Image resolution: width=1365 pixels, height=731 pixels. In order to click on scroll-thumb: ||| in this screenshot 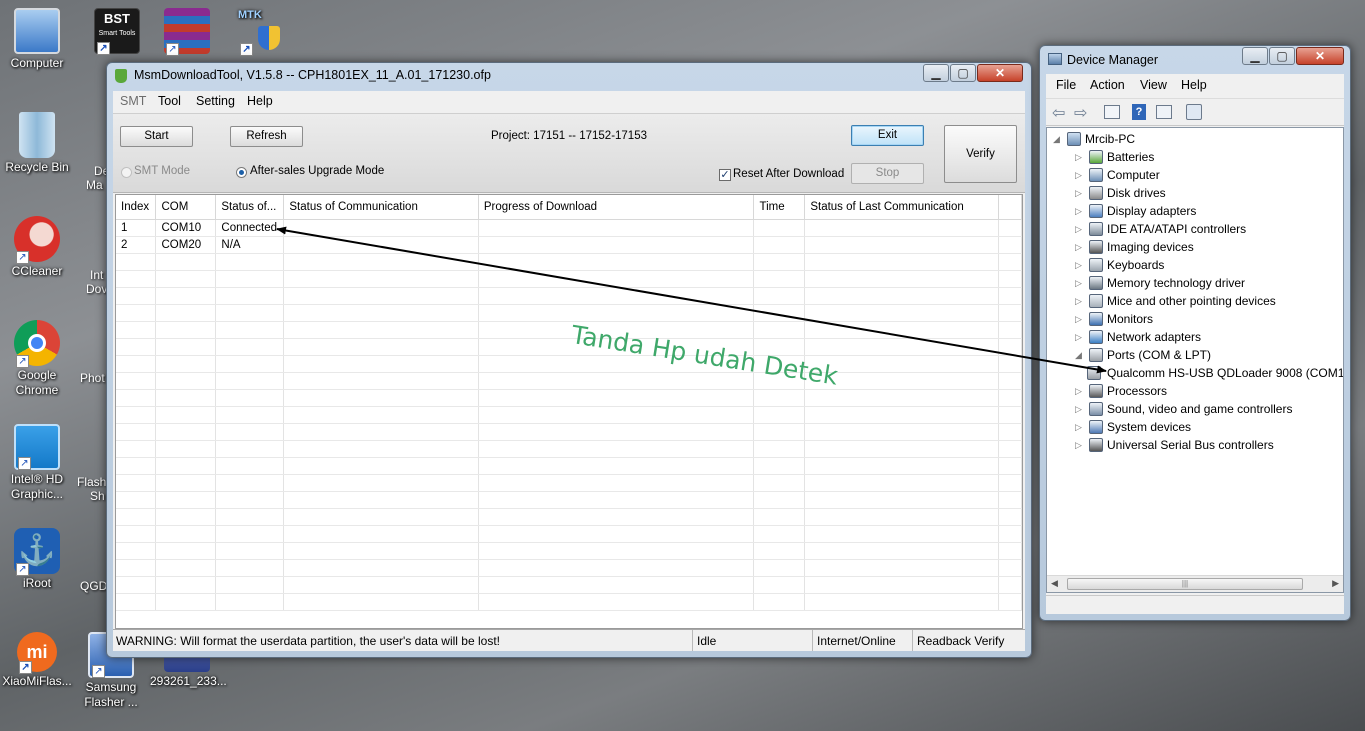, I will do `click(1185, 584)`.